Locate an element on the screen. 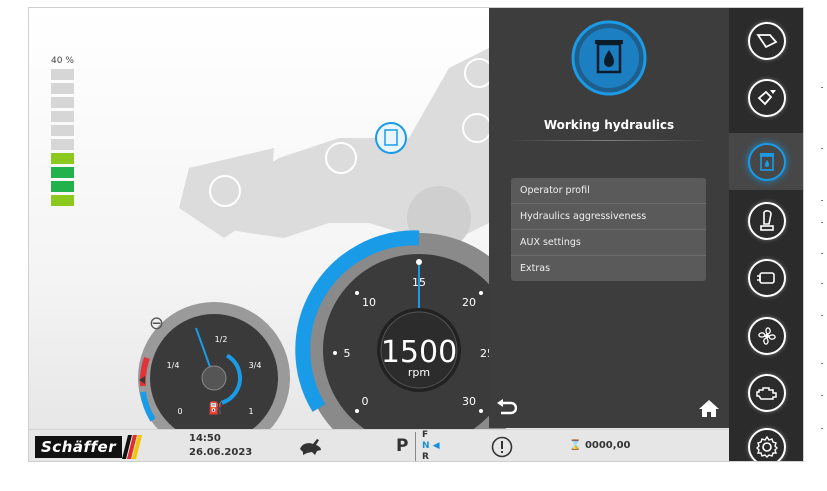  fan-icon is located at coordinates (767, 335).